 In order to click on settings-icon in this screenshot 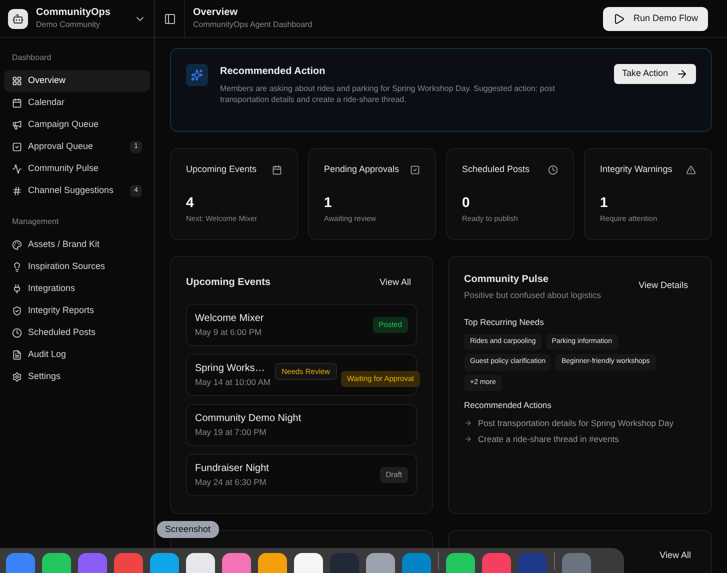, I will do `click(17, 377)`.